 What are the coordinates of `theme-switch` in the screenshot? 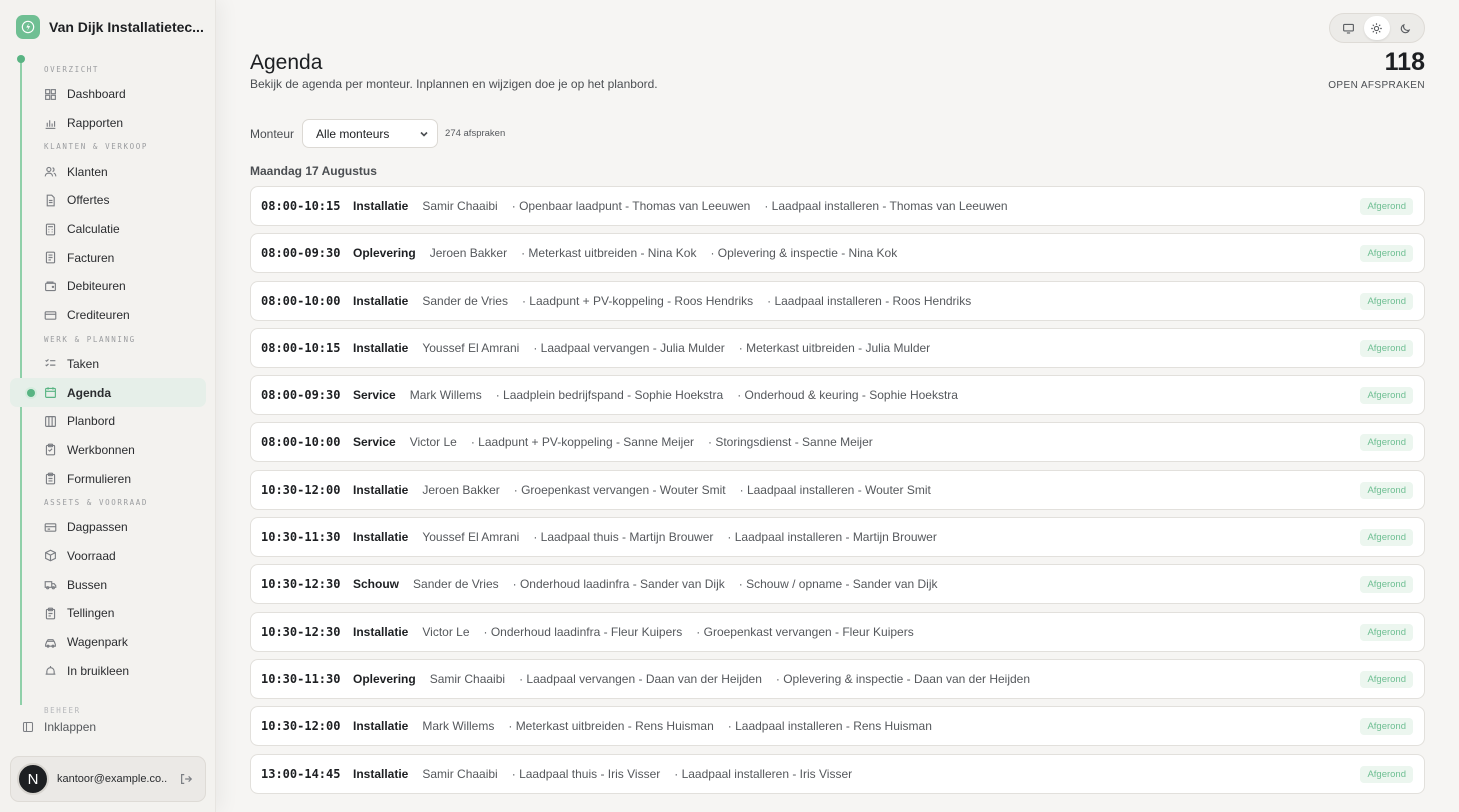 It's located at (1377, 28).